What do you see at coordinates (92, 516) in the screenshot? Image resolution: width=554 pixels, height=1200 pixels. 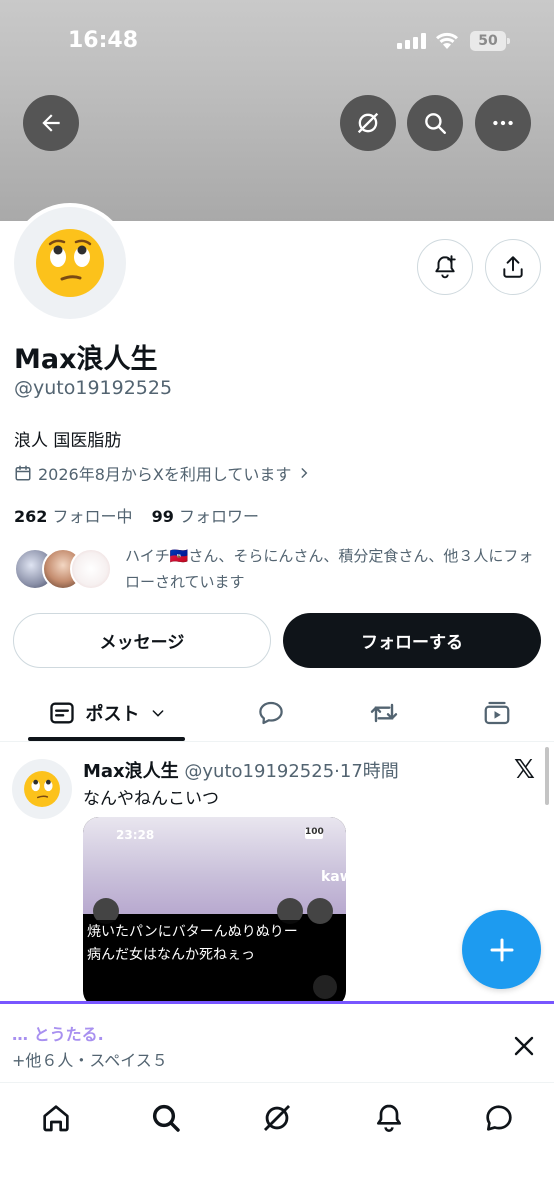 I see `following-label: フォロー中` at bounding box center [92, 516].